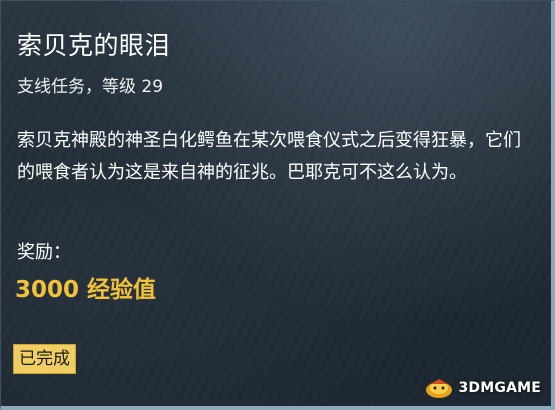  I want to click on 3dm-logo-icon, so click(439, 388).